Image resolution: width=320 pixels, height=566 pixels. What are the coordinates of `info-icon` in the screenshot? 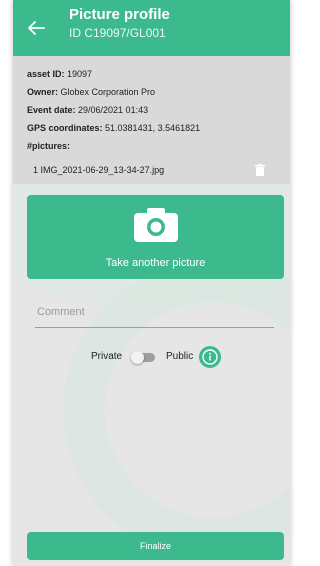 It's located at (210, 357).